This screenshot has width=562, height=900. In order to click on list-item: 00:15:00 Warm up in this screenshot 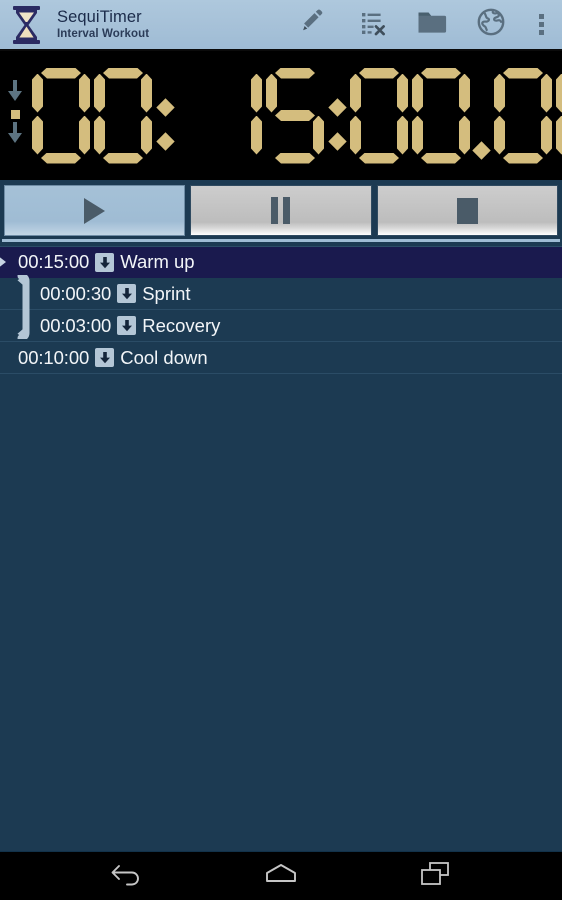, I will do `click(281, 262)`.